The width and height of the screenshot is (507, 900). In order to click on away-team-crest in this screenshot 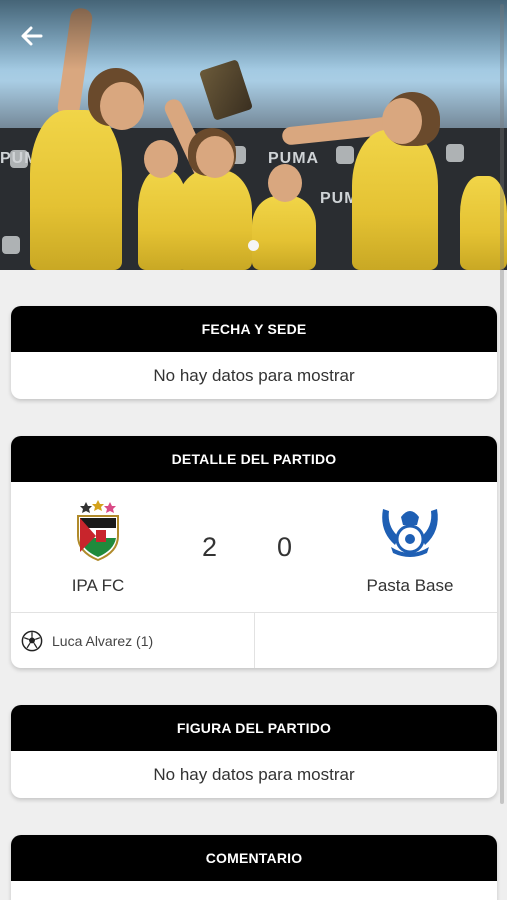, I will do `click(410, 531)`.